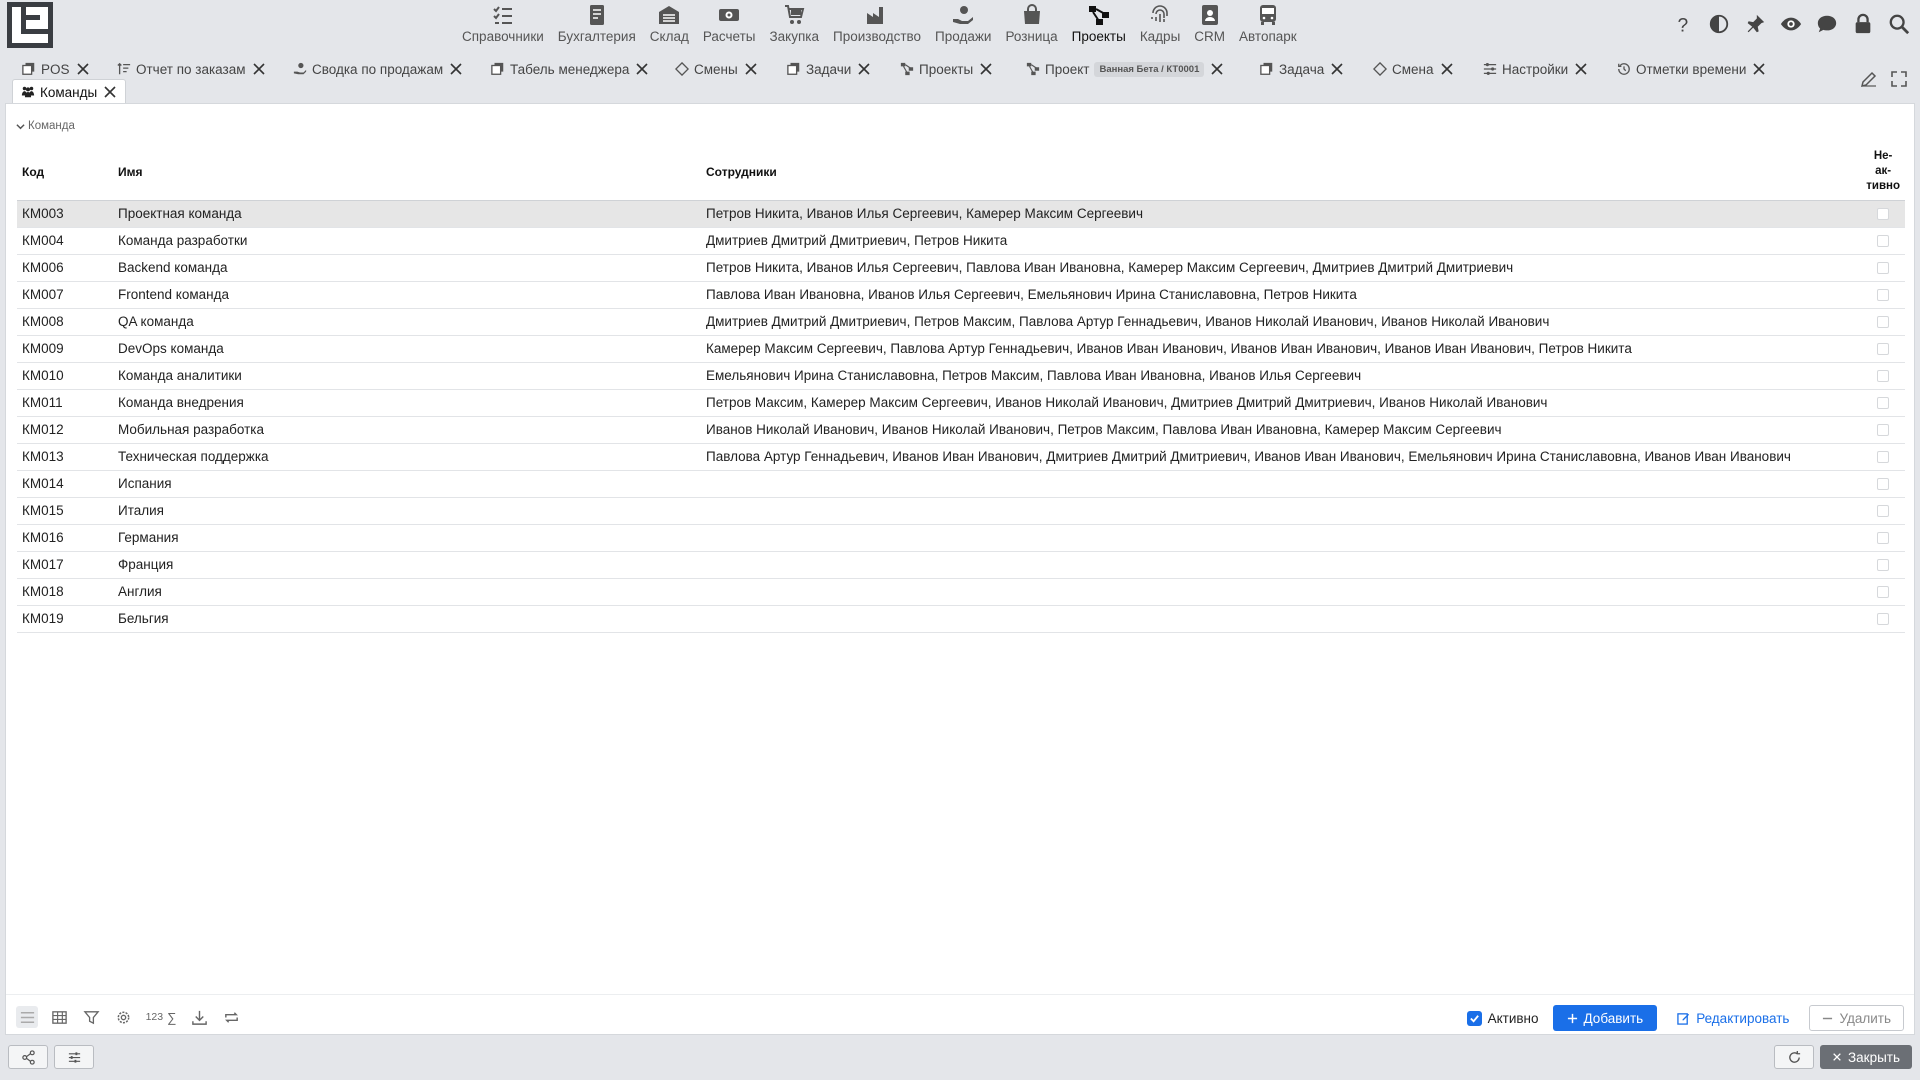  Describe the element at coordinates (1474, 1018) in the screenshot. I see `checkbox-checked` at that location.